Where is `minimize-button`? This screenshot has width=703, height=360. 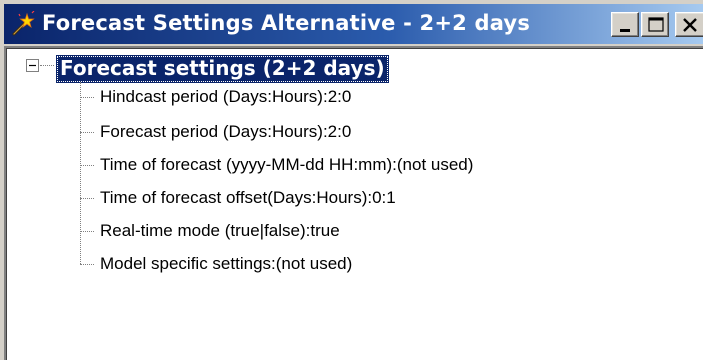
minimize-button is located at coordinates (625, 24).